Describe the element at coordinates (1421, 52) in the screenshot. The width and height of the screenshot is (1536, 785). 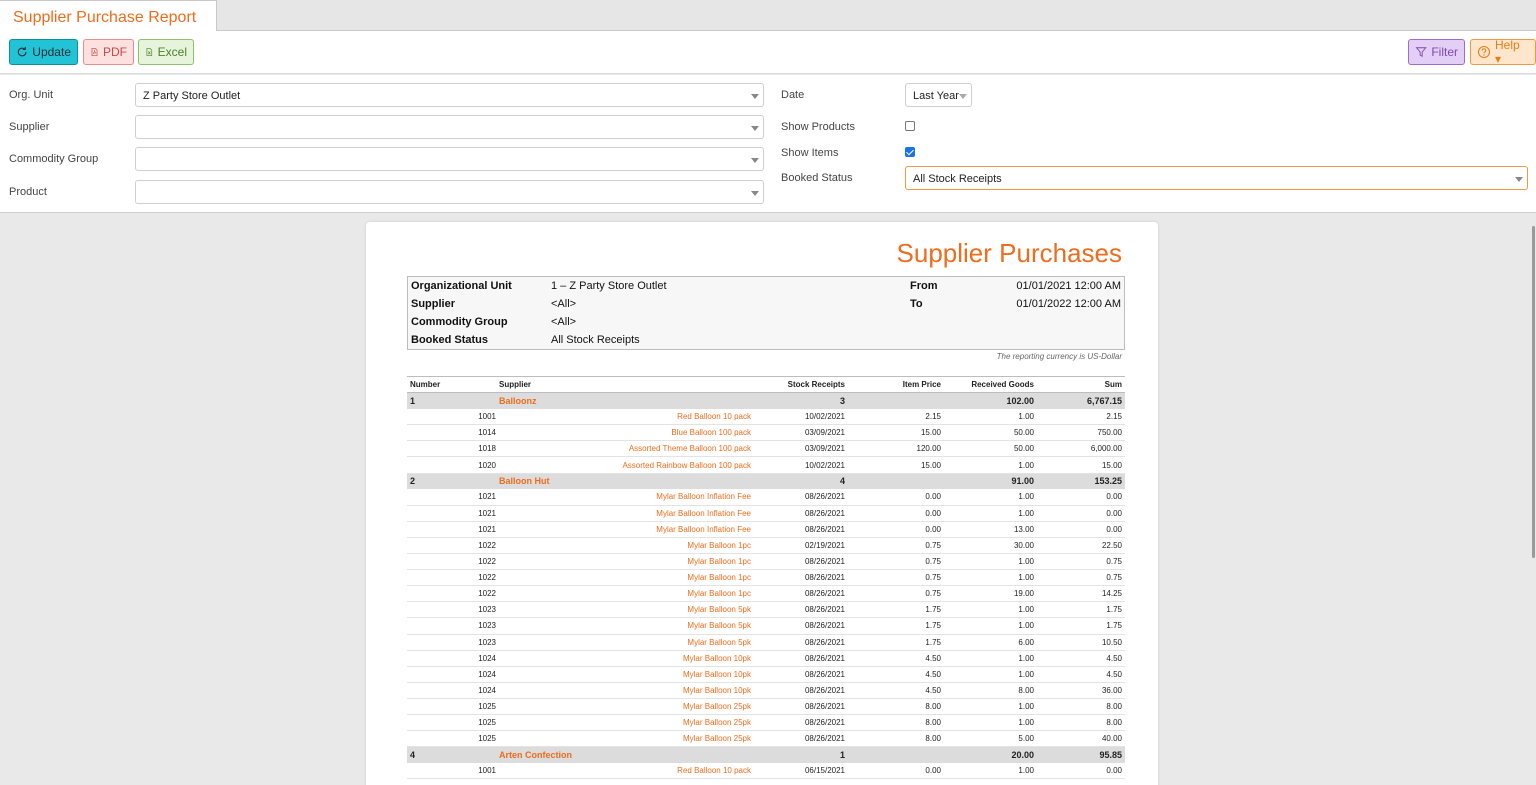
I see `funnel-icon` at that location.